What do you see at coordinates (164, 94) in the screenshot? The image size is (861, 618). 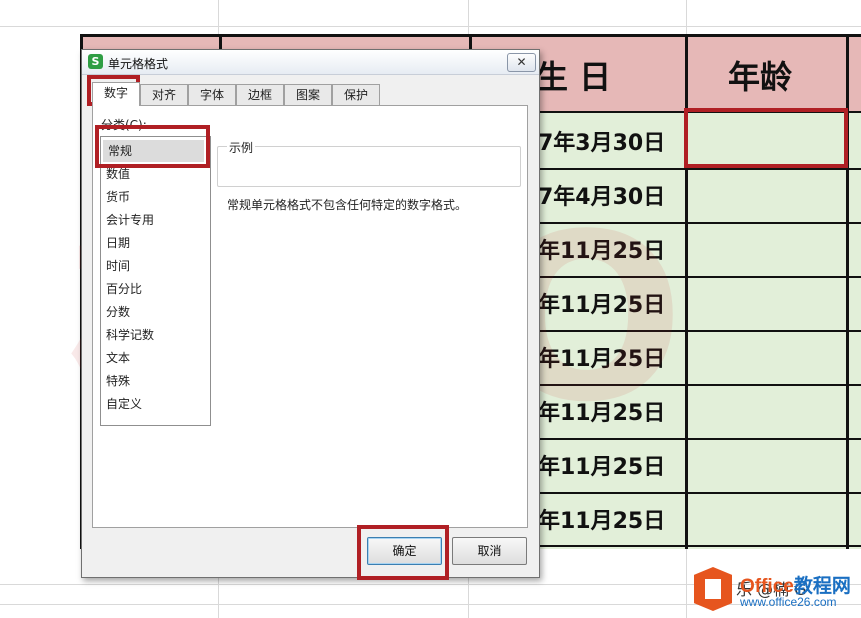 I see `tab-alignment: 对齐` at bounding box center [164, 94].